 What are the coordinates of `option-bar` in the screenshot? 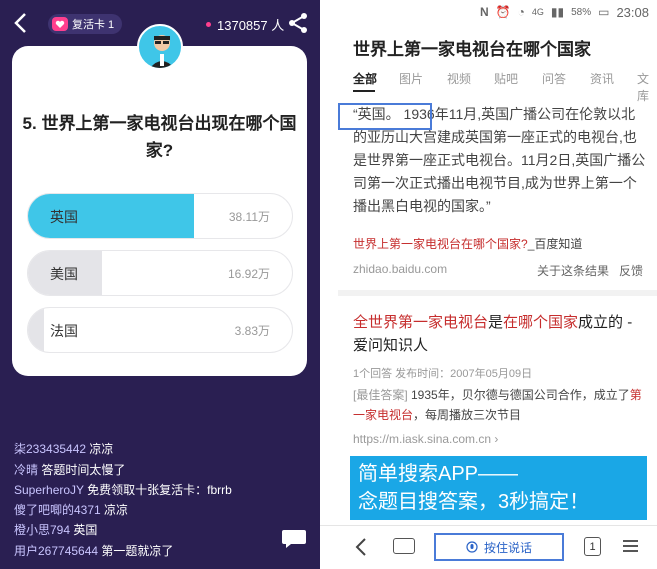 It's located at (36, 330).